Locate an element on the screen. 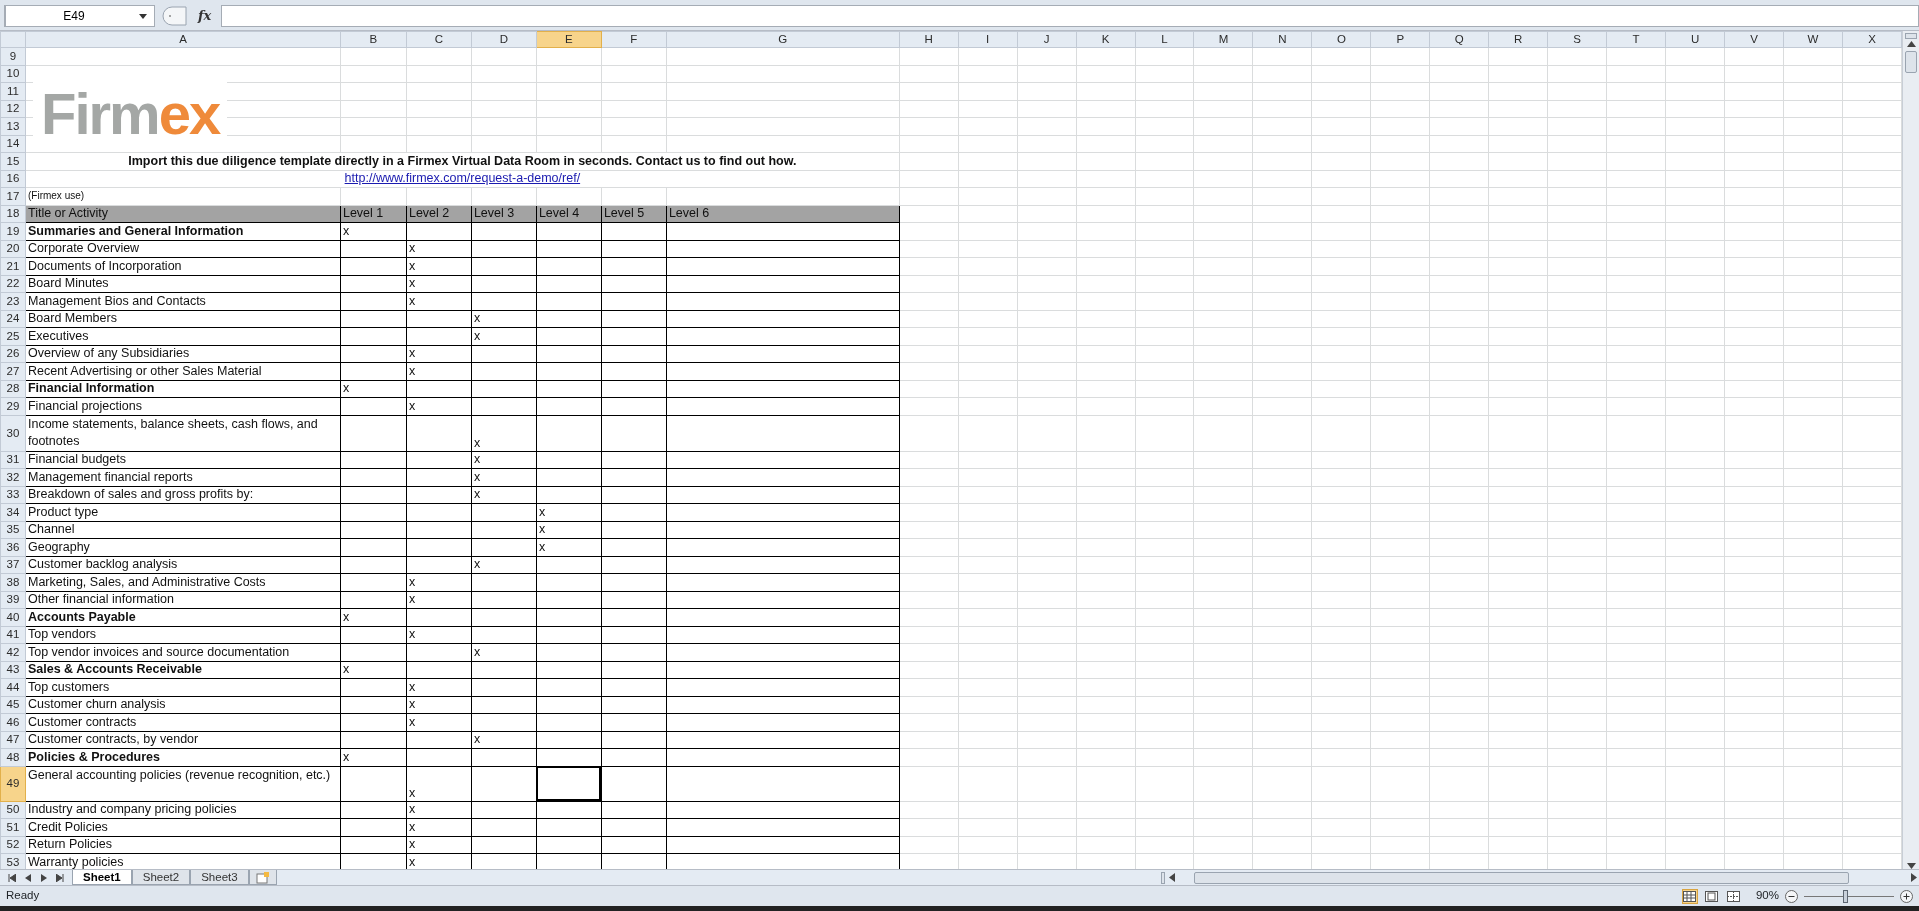  sheet-tab: Sheet1 is located at coordinates (102, 877).